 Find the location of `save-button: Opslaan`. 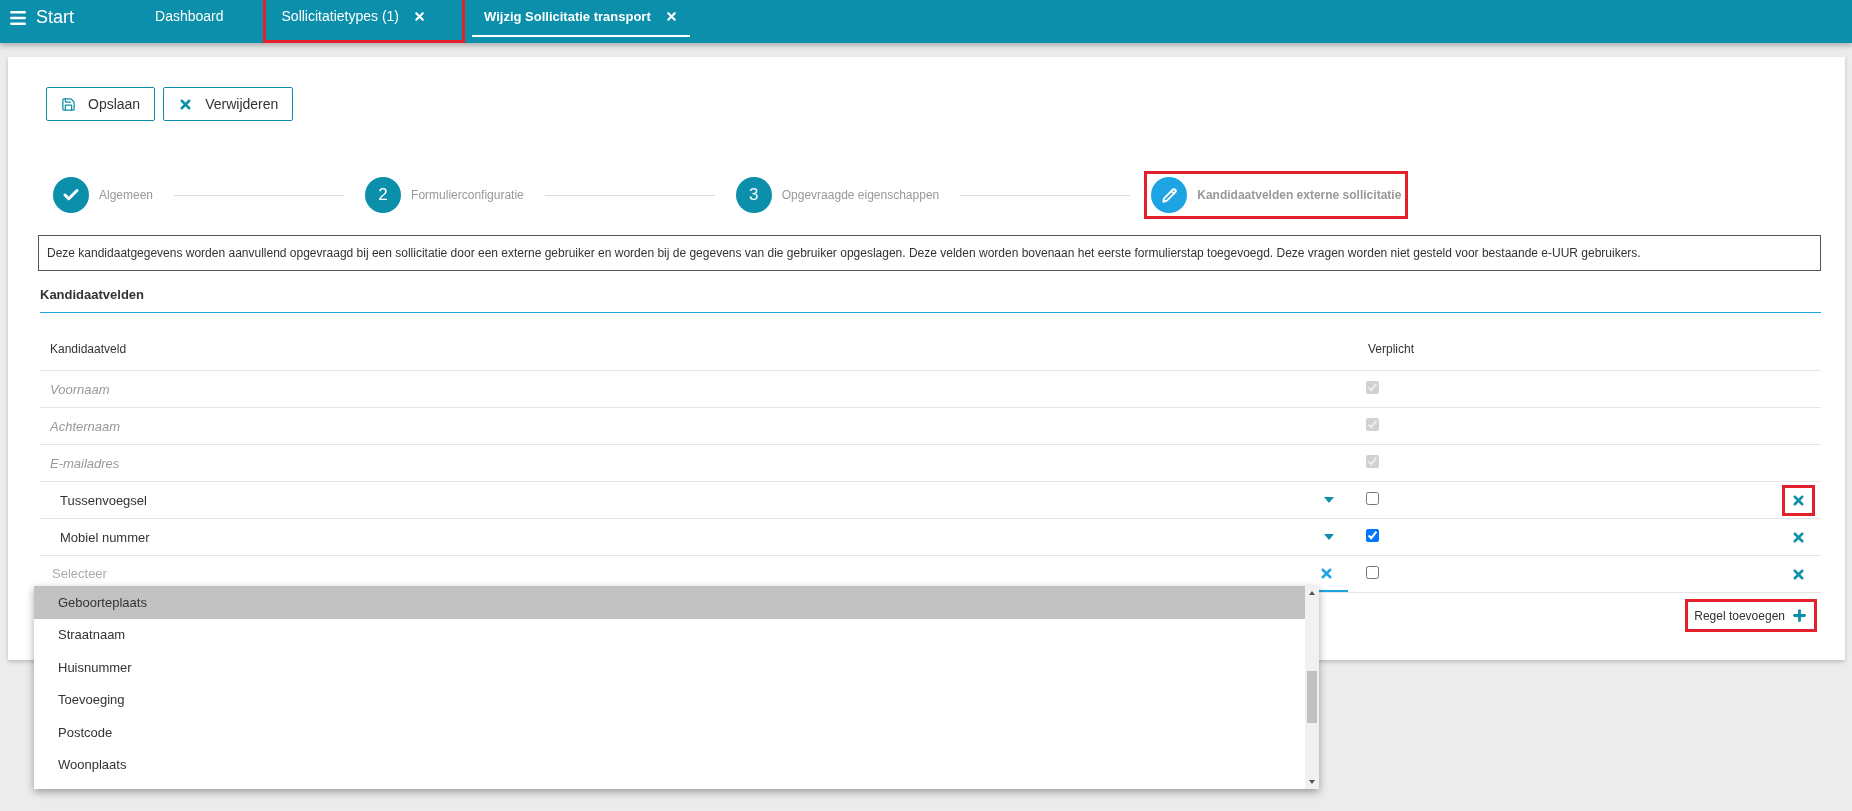

save-button: Opslaan is located at coordinates (101, 104).